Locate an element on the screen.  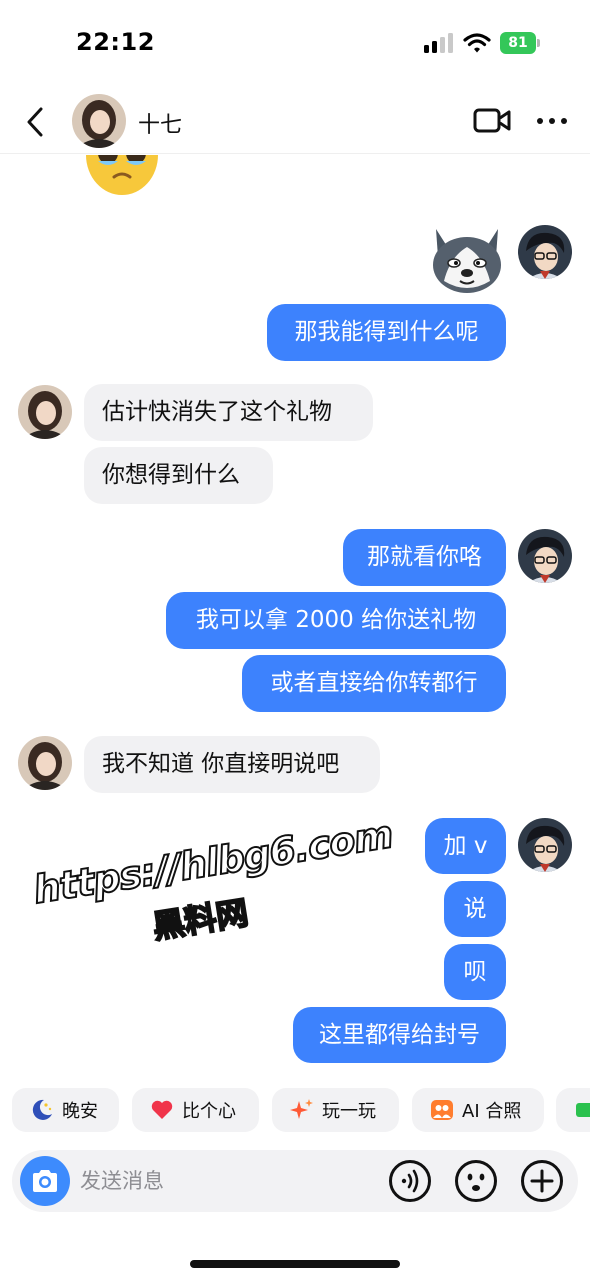
camera-icon is located at coordinates (45, 1181).